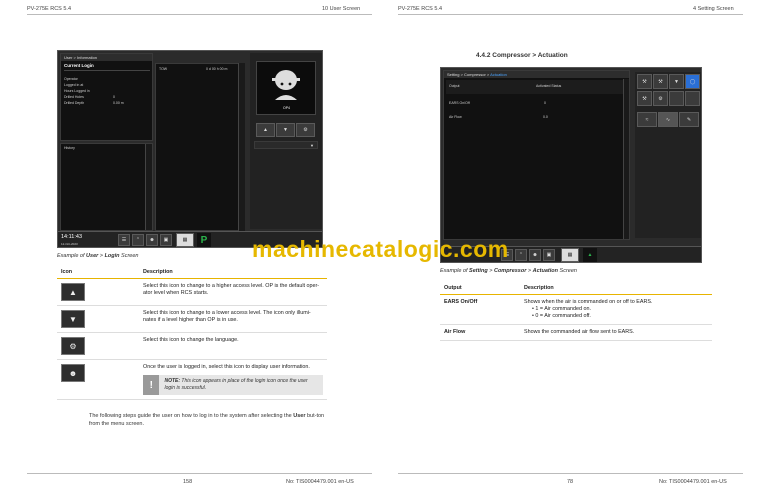 This screenshot has height=497, width=768. I want to click on actuation-tab-2: ∿, so click(668, 119).